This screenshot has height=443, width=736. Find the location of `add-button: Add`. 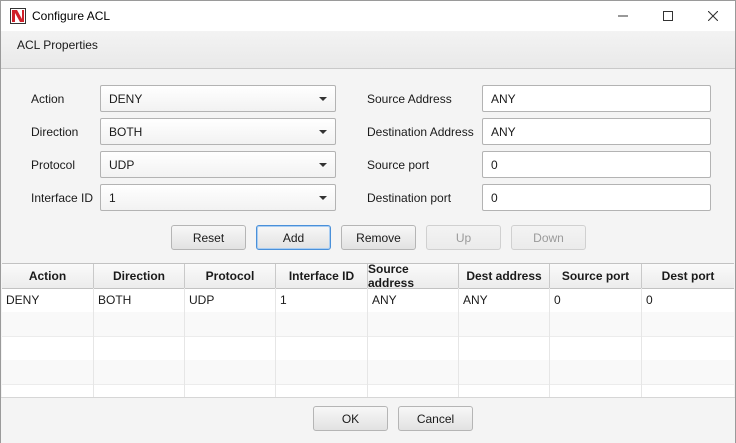

add-button: Add is located at coordinates (293, 237).